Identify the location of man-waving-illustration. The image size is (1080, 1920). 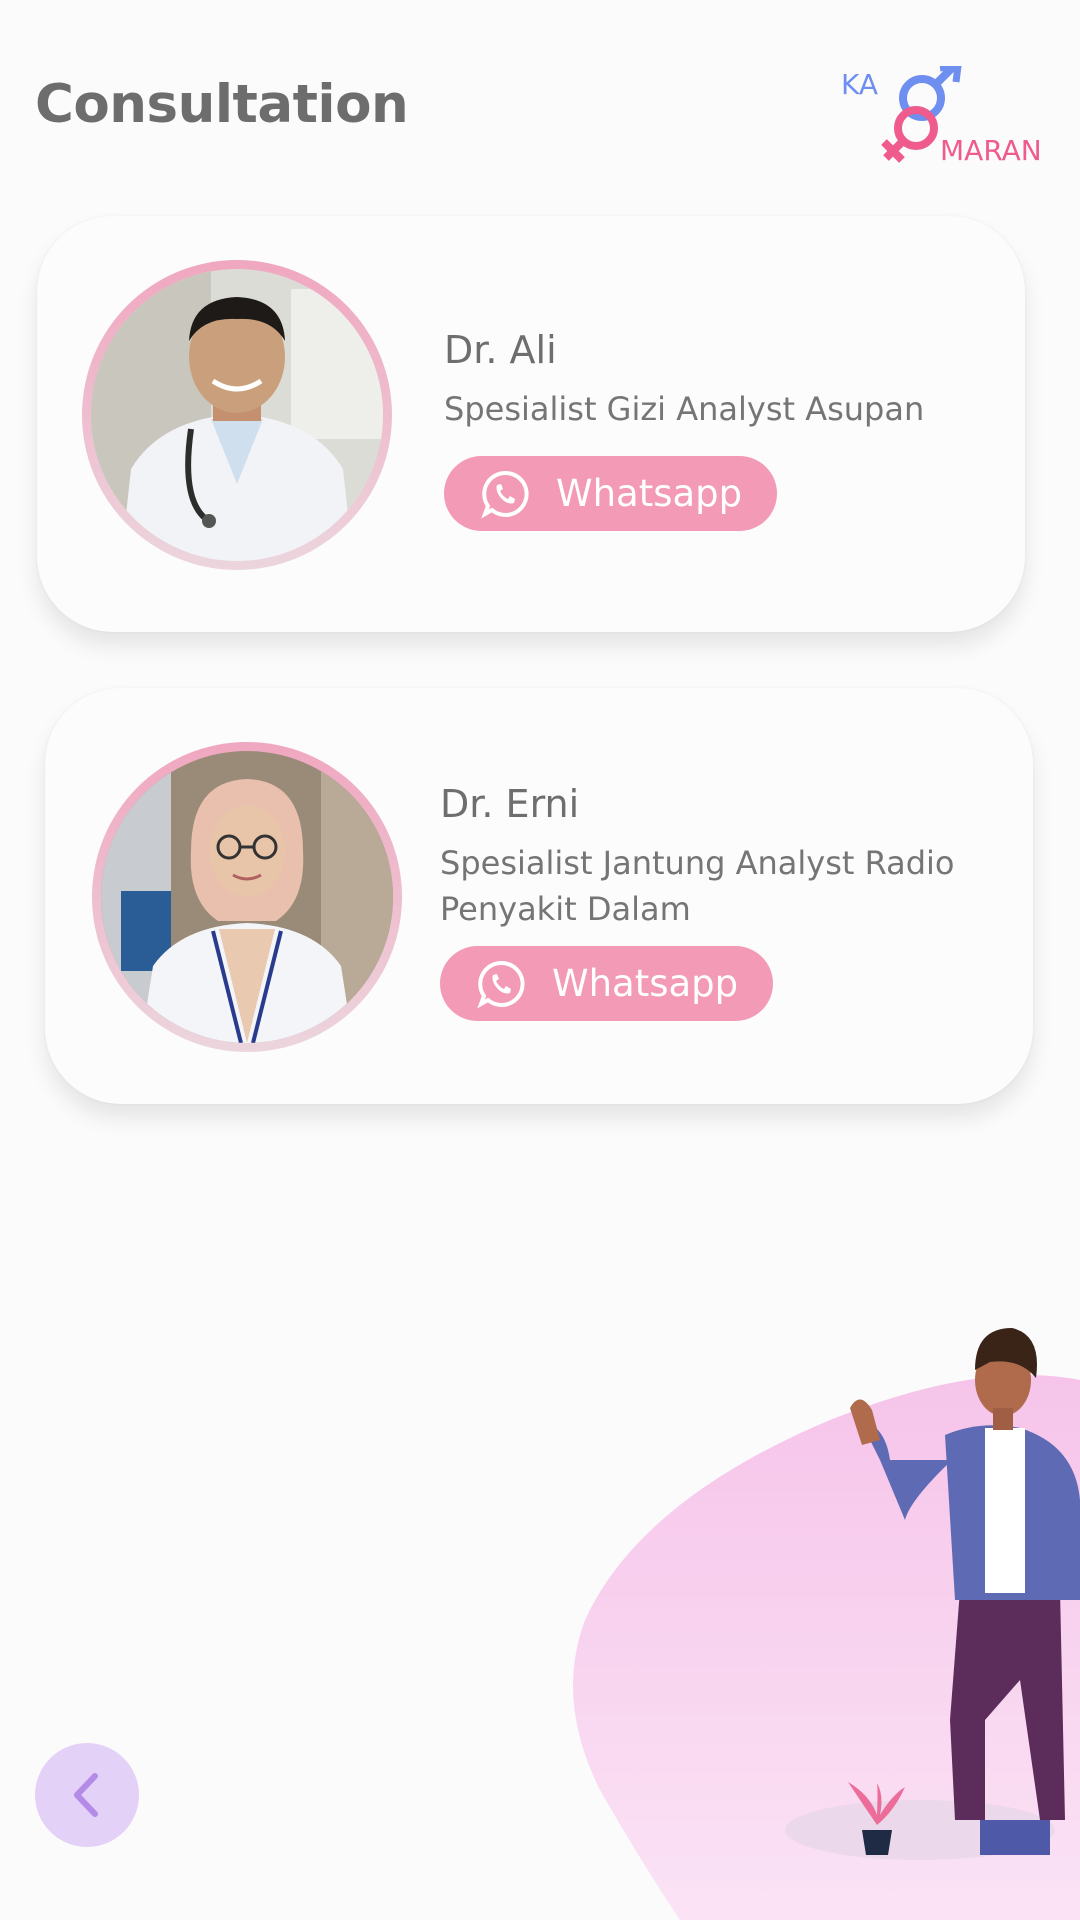
(826, 1624).